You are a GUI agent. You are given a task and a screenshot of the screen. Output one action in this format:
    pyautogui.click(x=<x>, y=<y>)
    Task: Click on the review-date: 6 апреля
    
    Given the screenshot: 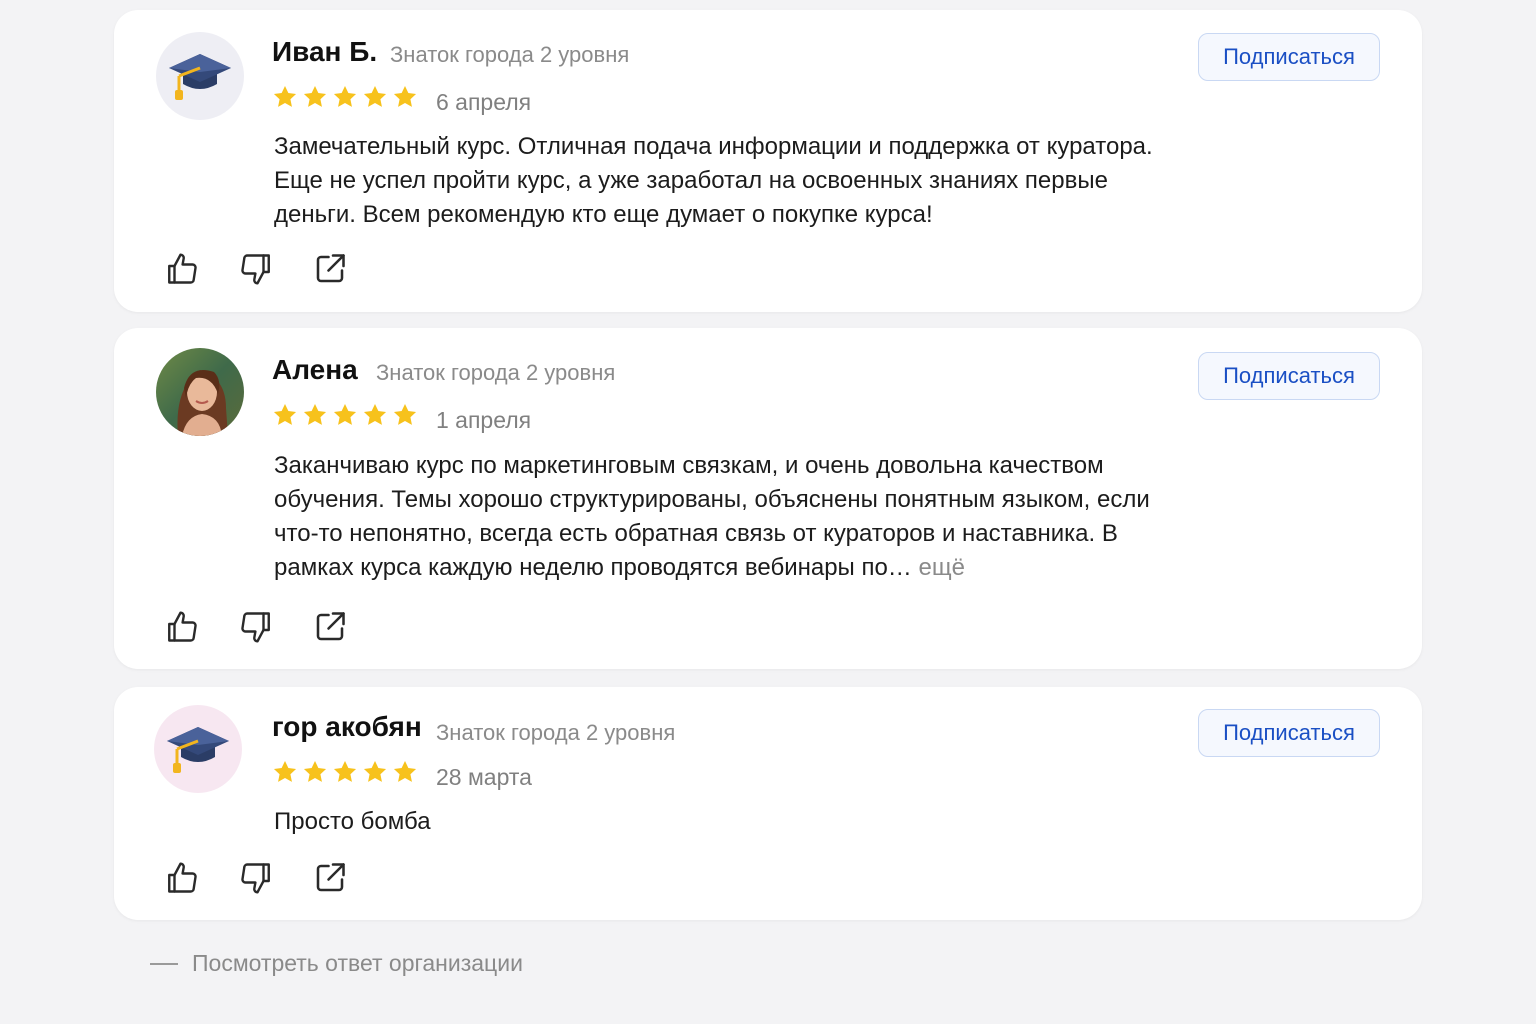 What is the action you would take?
    pyautogui.click(x=484, y=102)
    